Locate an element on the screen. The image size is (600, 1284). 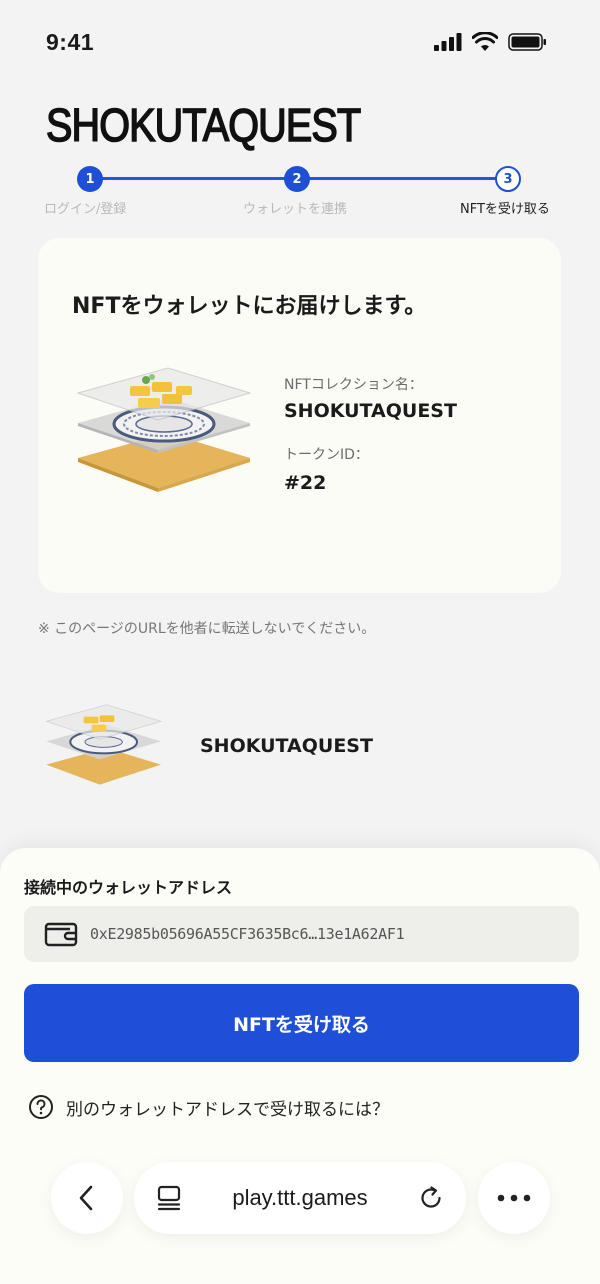
card-title: NFTをウォレットにお届けします。 is located at coordinates (249, 306).